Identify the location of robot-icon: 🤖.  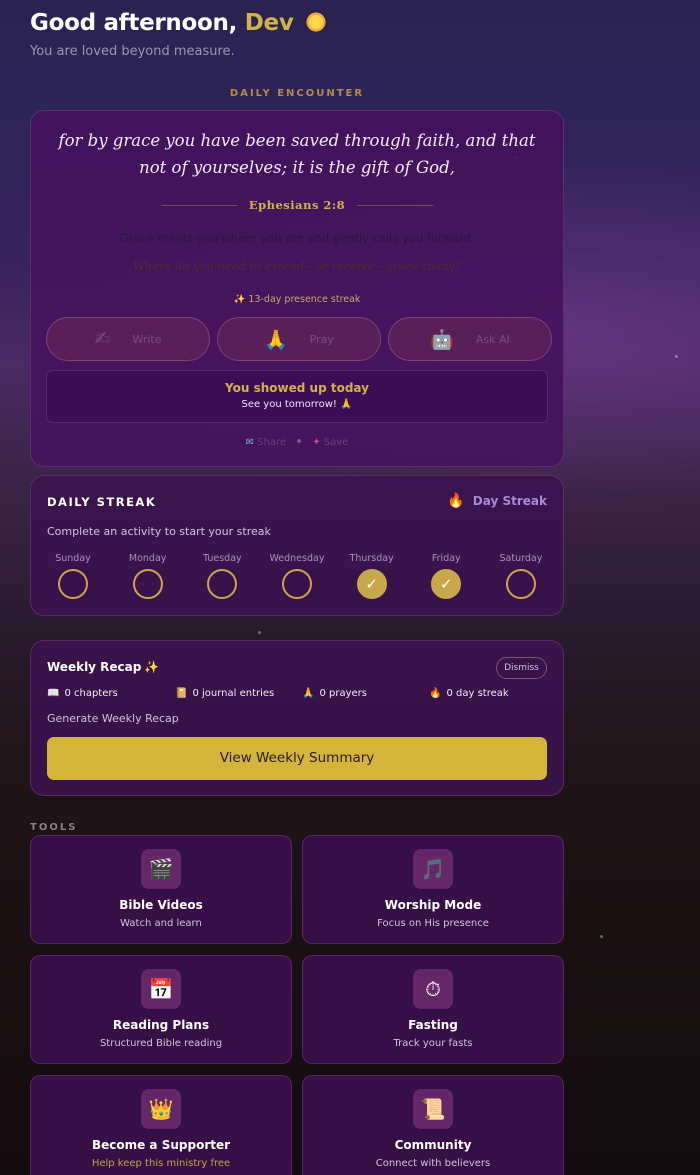
(442, 339).